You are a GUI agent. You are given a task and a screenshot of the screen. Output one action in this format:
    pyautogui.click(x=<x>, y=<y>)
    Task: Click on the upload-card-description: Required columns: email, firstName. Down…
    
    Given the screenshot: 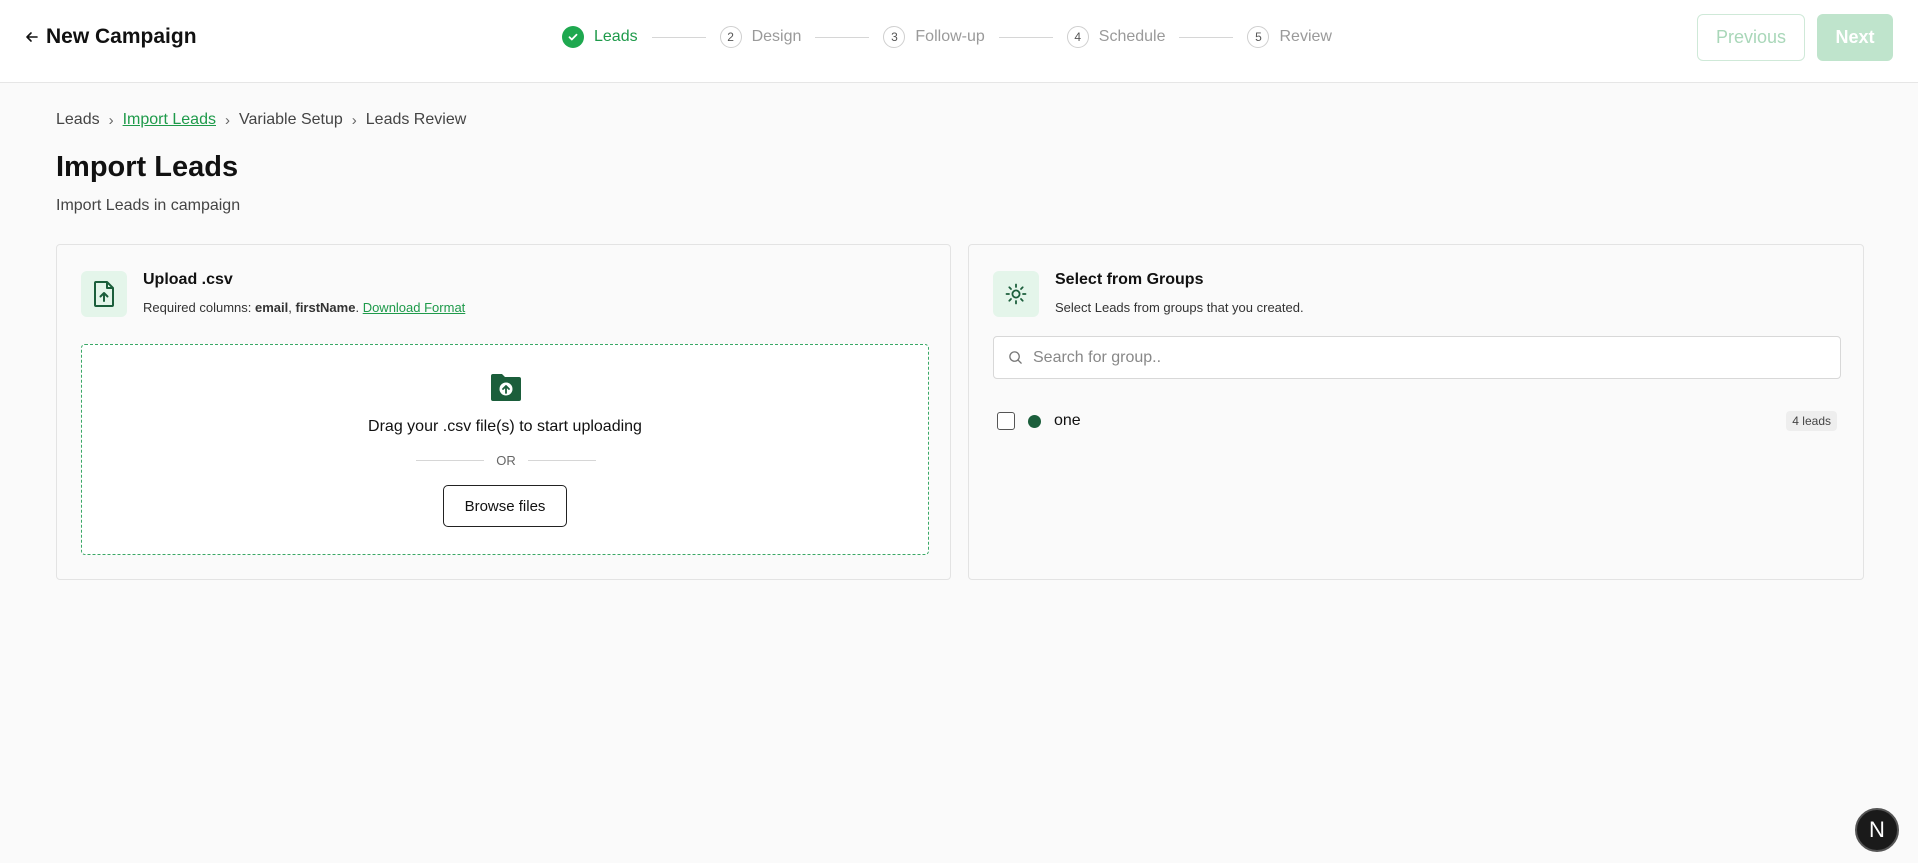 What is the action you would take?
    pyautogui.click(x=304, y=307)
    